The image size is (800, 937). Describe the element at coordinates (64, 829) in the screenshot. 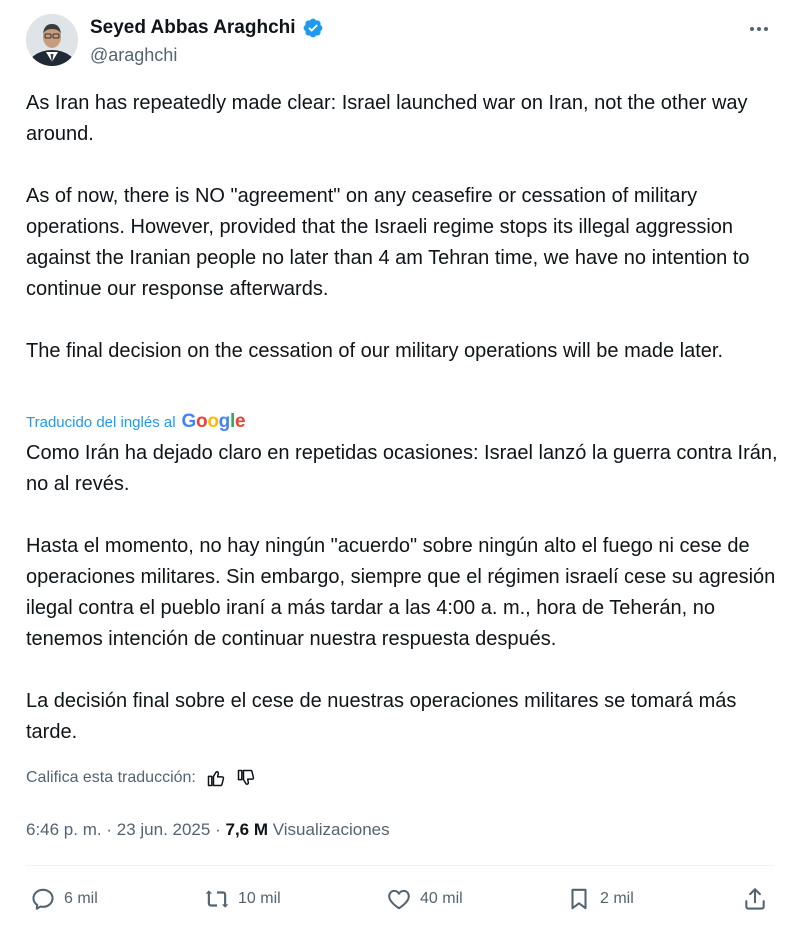

I see `tweet-time: 6:46 p. m.` at that location.